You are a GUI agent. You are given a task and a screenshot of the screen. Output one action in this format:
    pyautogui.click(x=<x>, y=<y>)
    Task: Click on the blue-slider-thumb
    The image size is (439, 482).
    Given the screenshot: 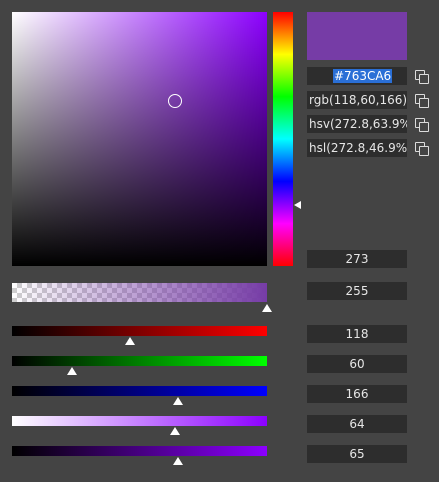 What is the action you would take?
    pyautogui.click(x=178, y=401)
    